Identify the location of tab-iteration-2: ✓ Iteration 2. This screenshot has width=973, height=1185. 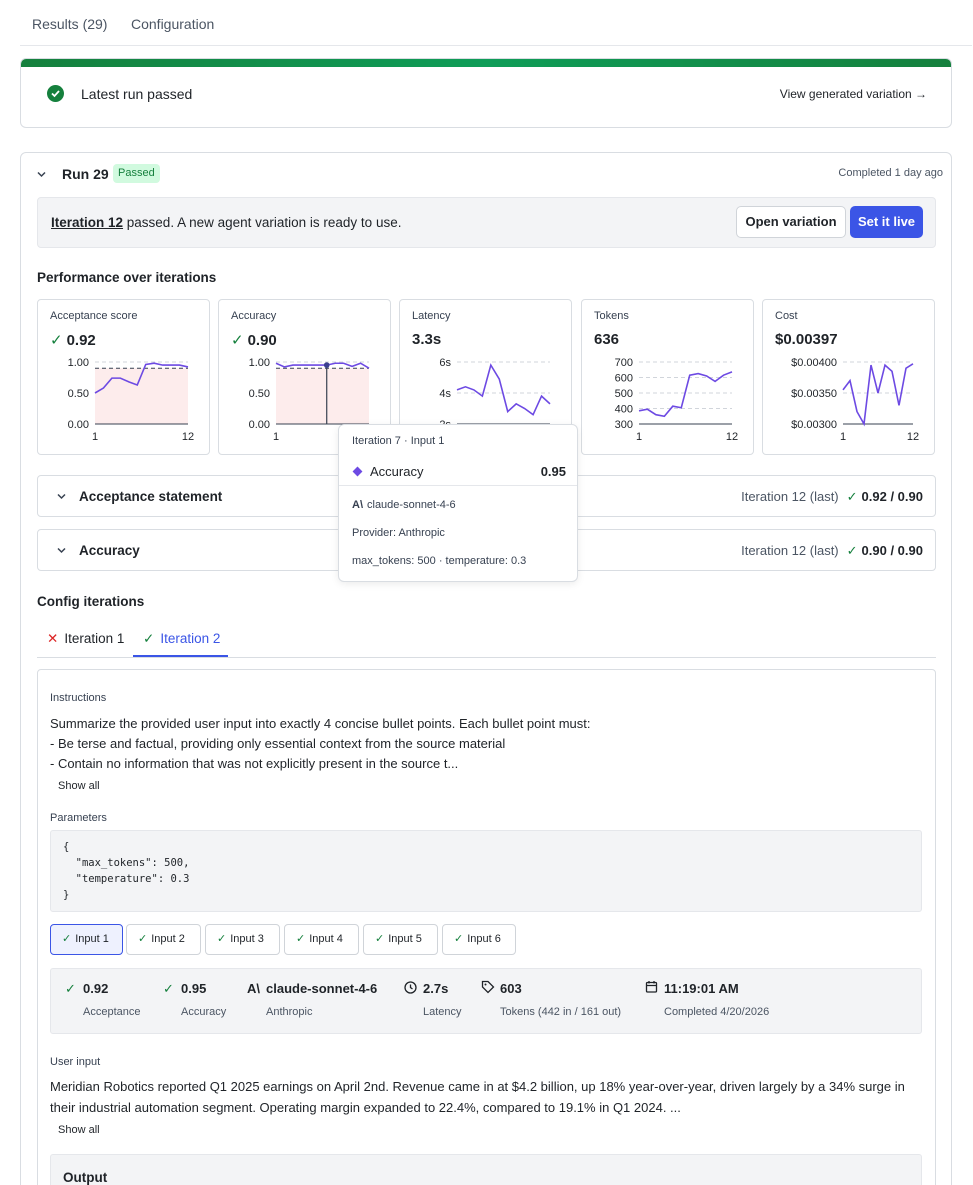
(181, 644).